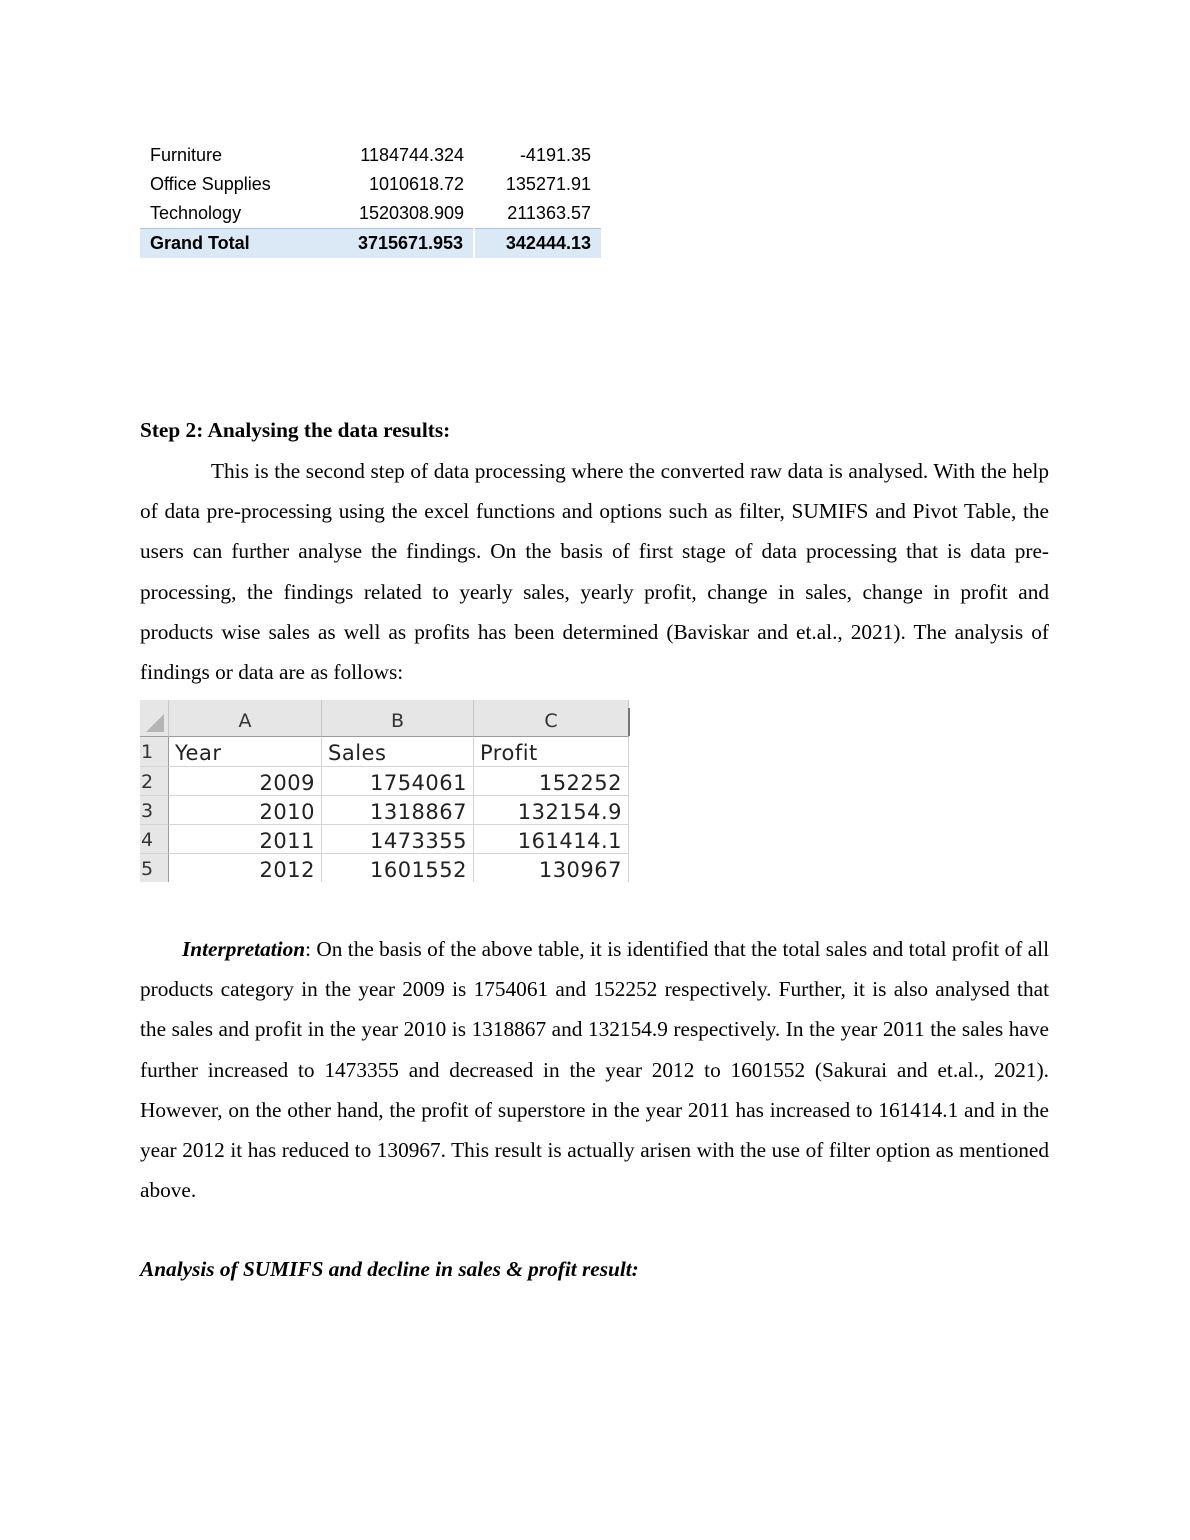 The image size is (1190, 1540). I want to click on sales-cell: 1754061, so click(398, 781).